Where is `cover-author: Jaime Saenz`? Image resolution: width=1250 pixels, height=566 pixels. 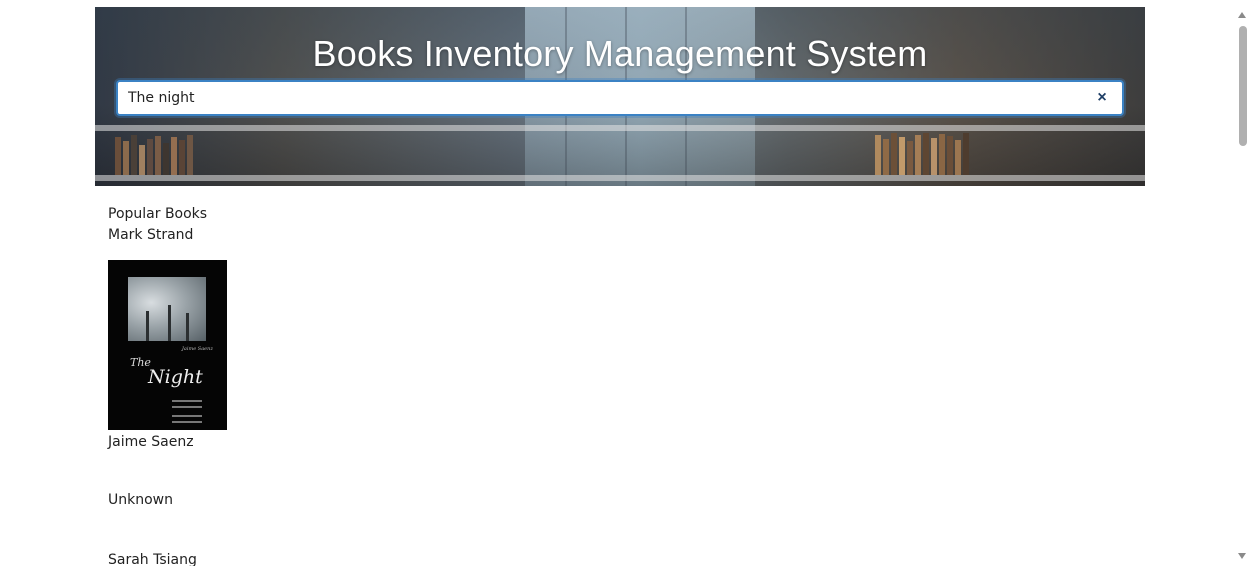 cover-author: Jaime Saenz is located at coordinates (197, 349).